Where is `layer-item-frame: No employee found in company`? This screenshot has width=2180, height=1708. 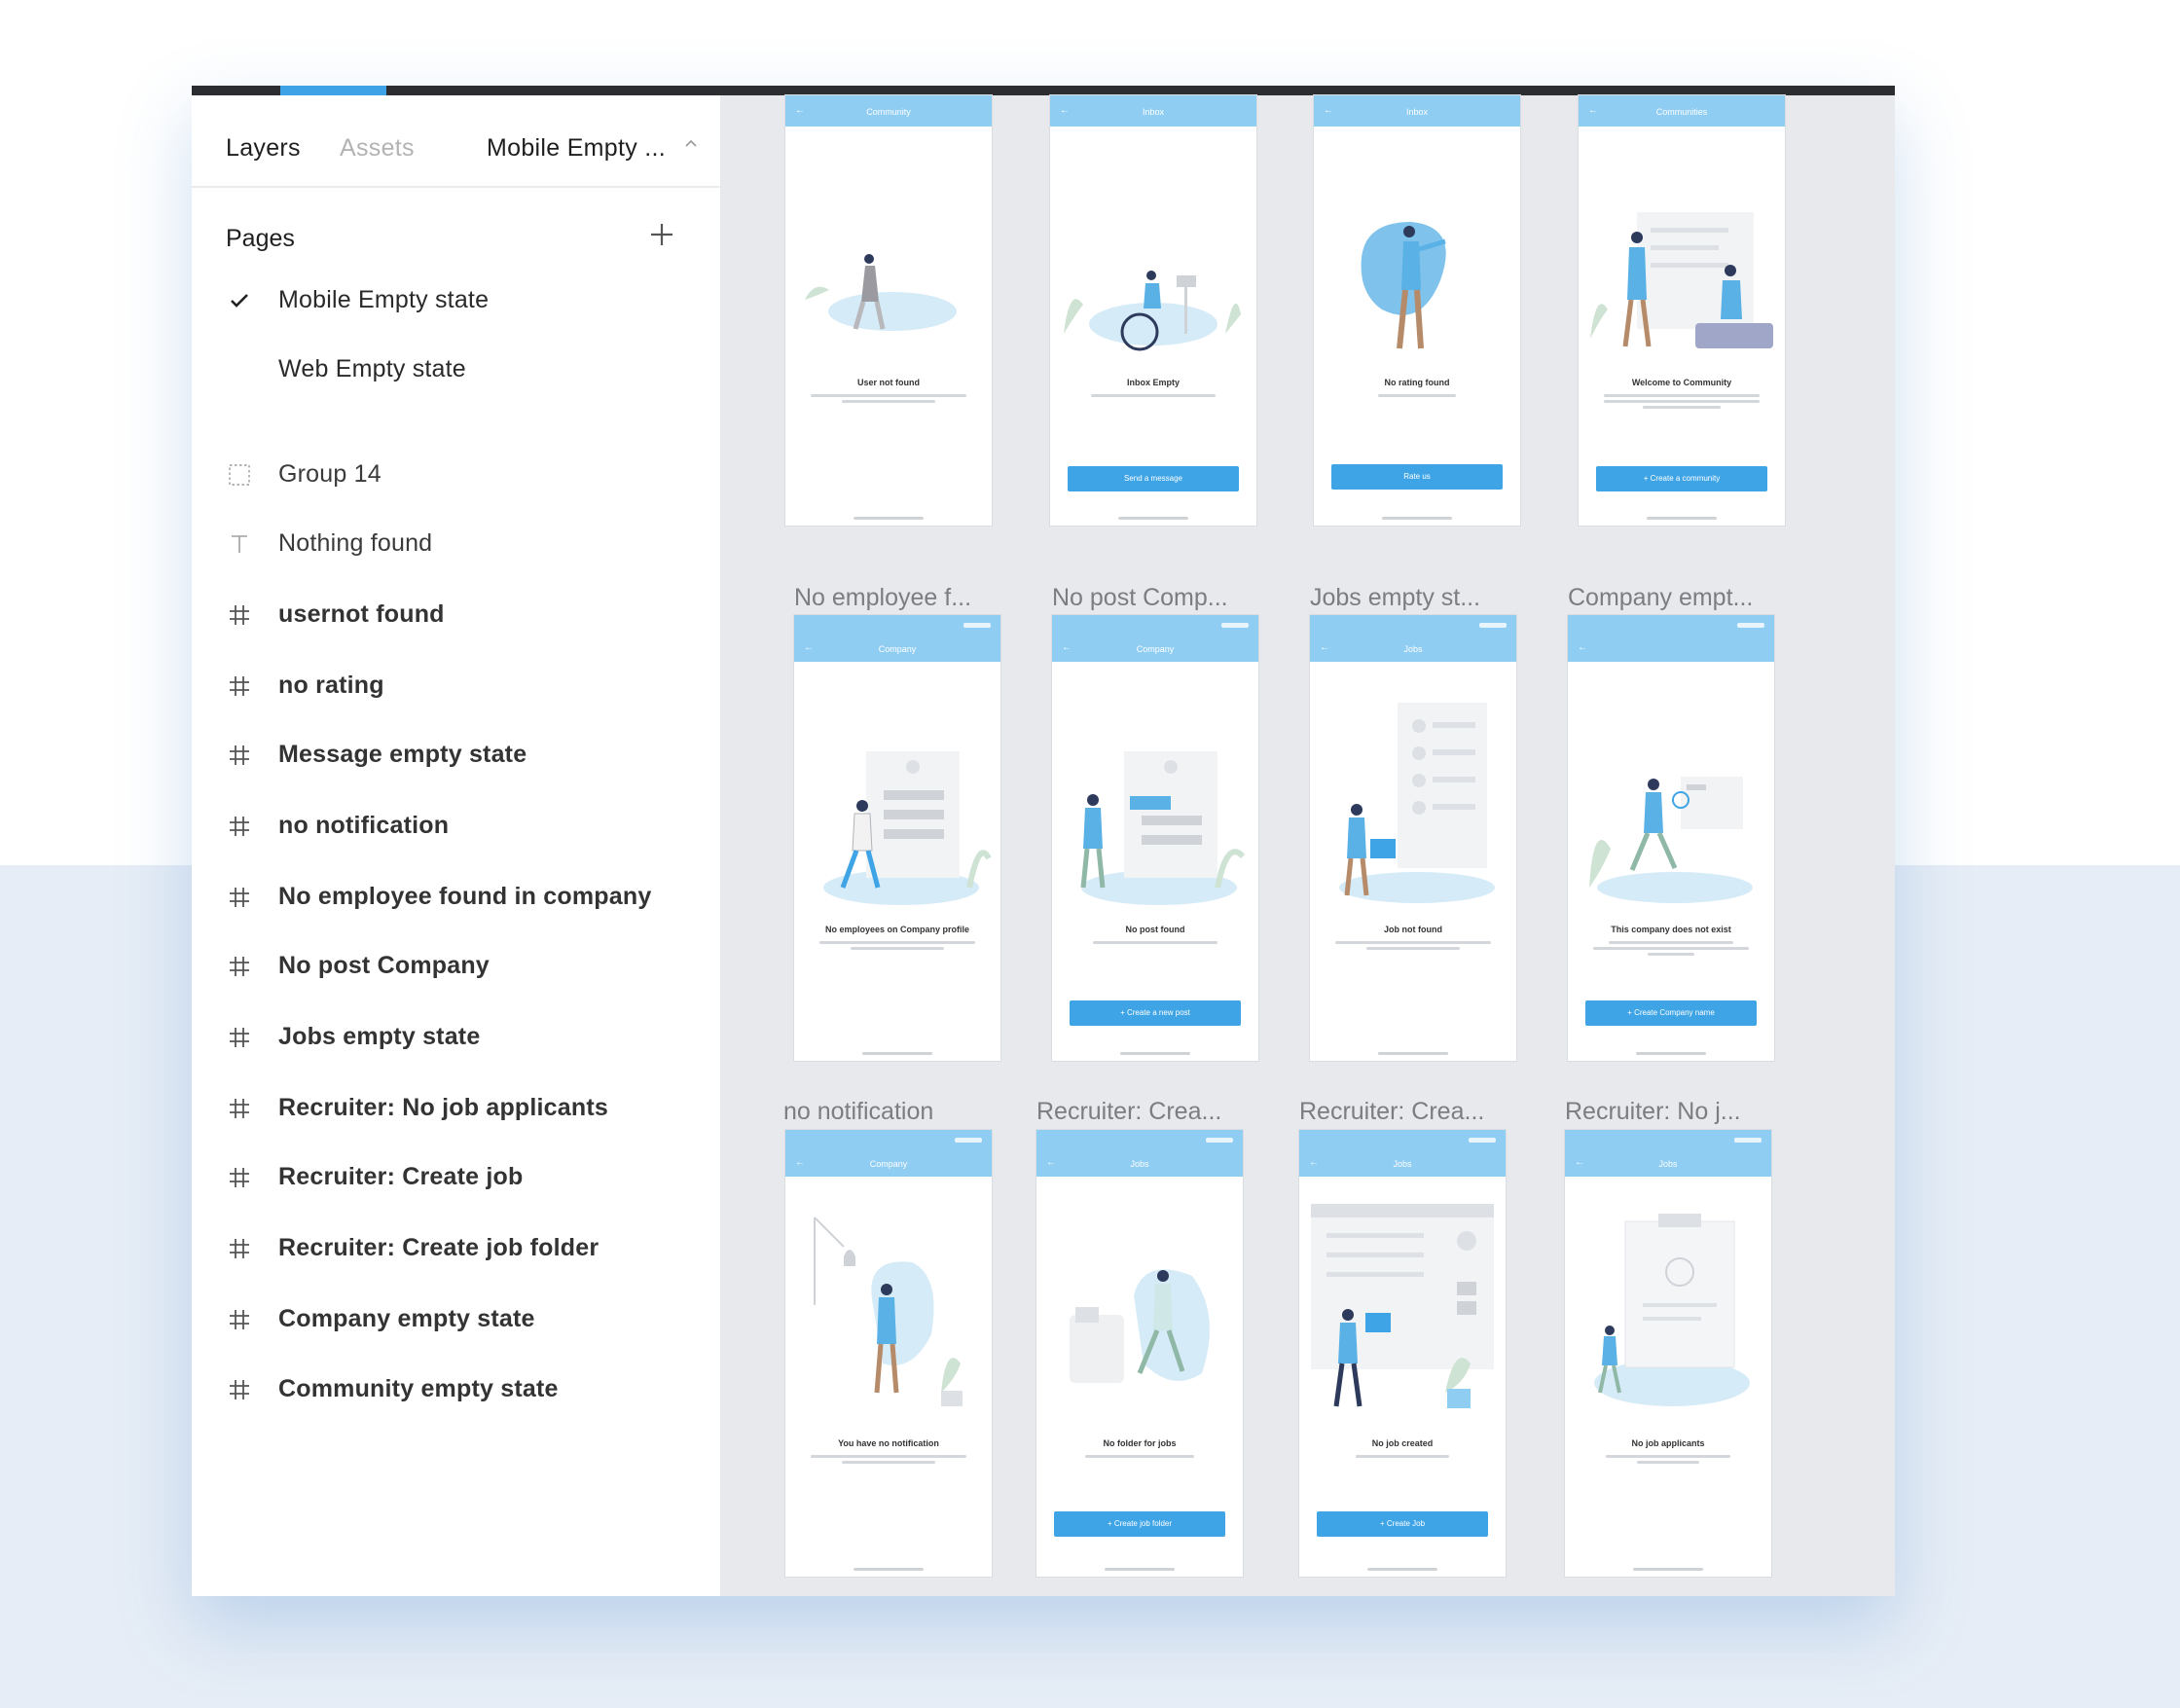 layer-item-frame: No employee found in company is located at coordinates (456, 896).